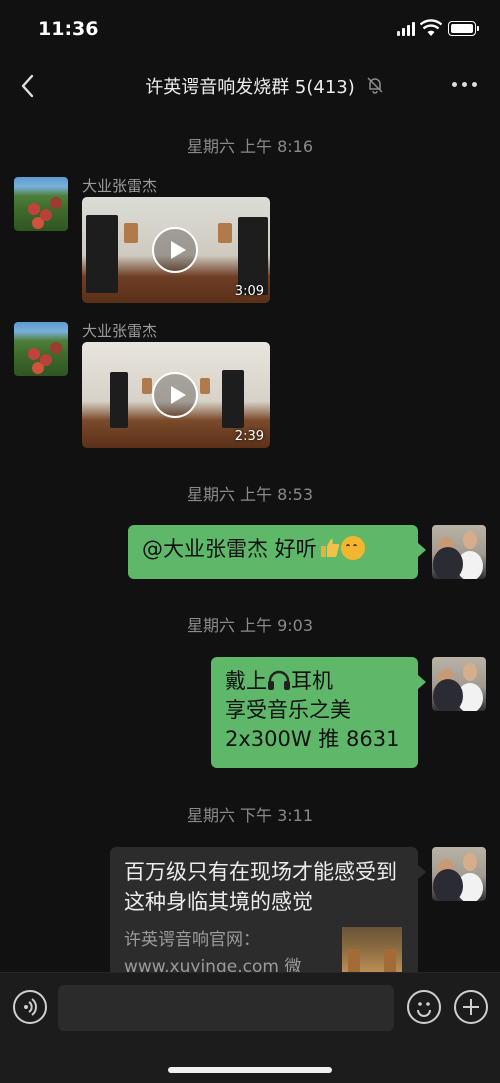 This screenshot has width=500, height=1083. What do you see at coordinates (250, 29) in the screenshot?
I see `status-bar: 11:36` at bounding box center [250, 29].